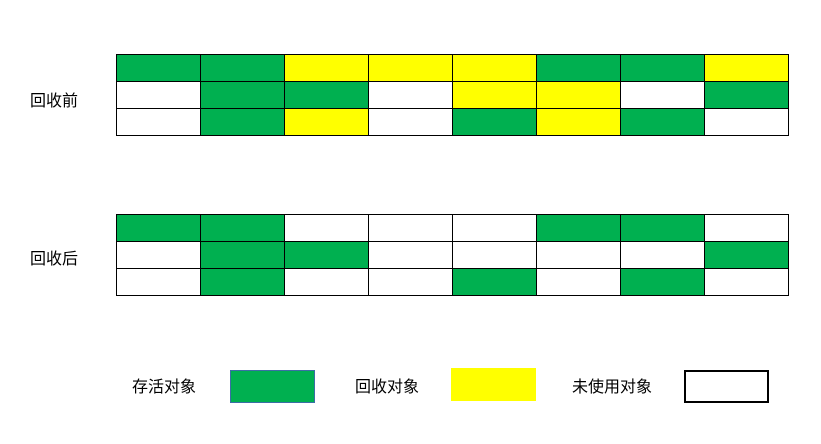 The height and width of the screenshot is (444, 821). What do you see at coordinates (493, 384) in the screenshot?
I see `legend-recycled-swatch` at bounding box center [493, 384].